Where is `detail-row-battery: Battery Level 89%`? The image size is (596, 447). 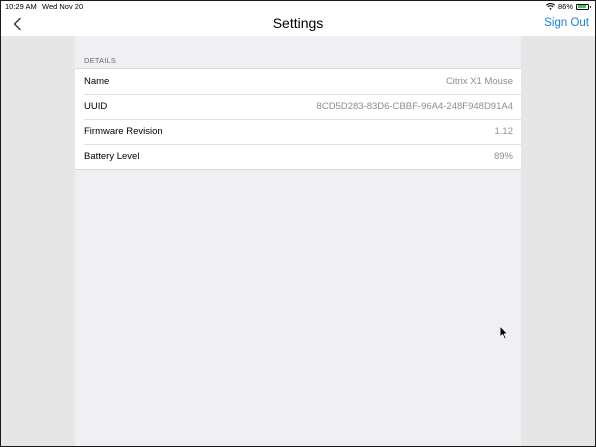
detail-row-battery: Battery Level 89% is located at coordinates (298, 156).